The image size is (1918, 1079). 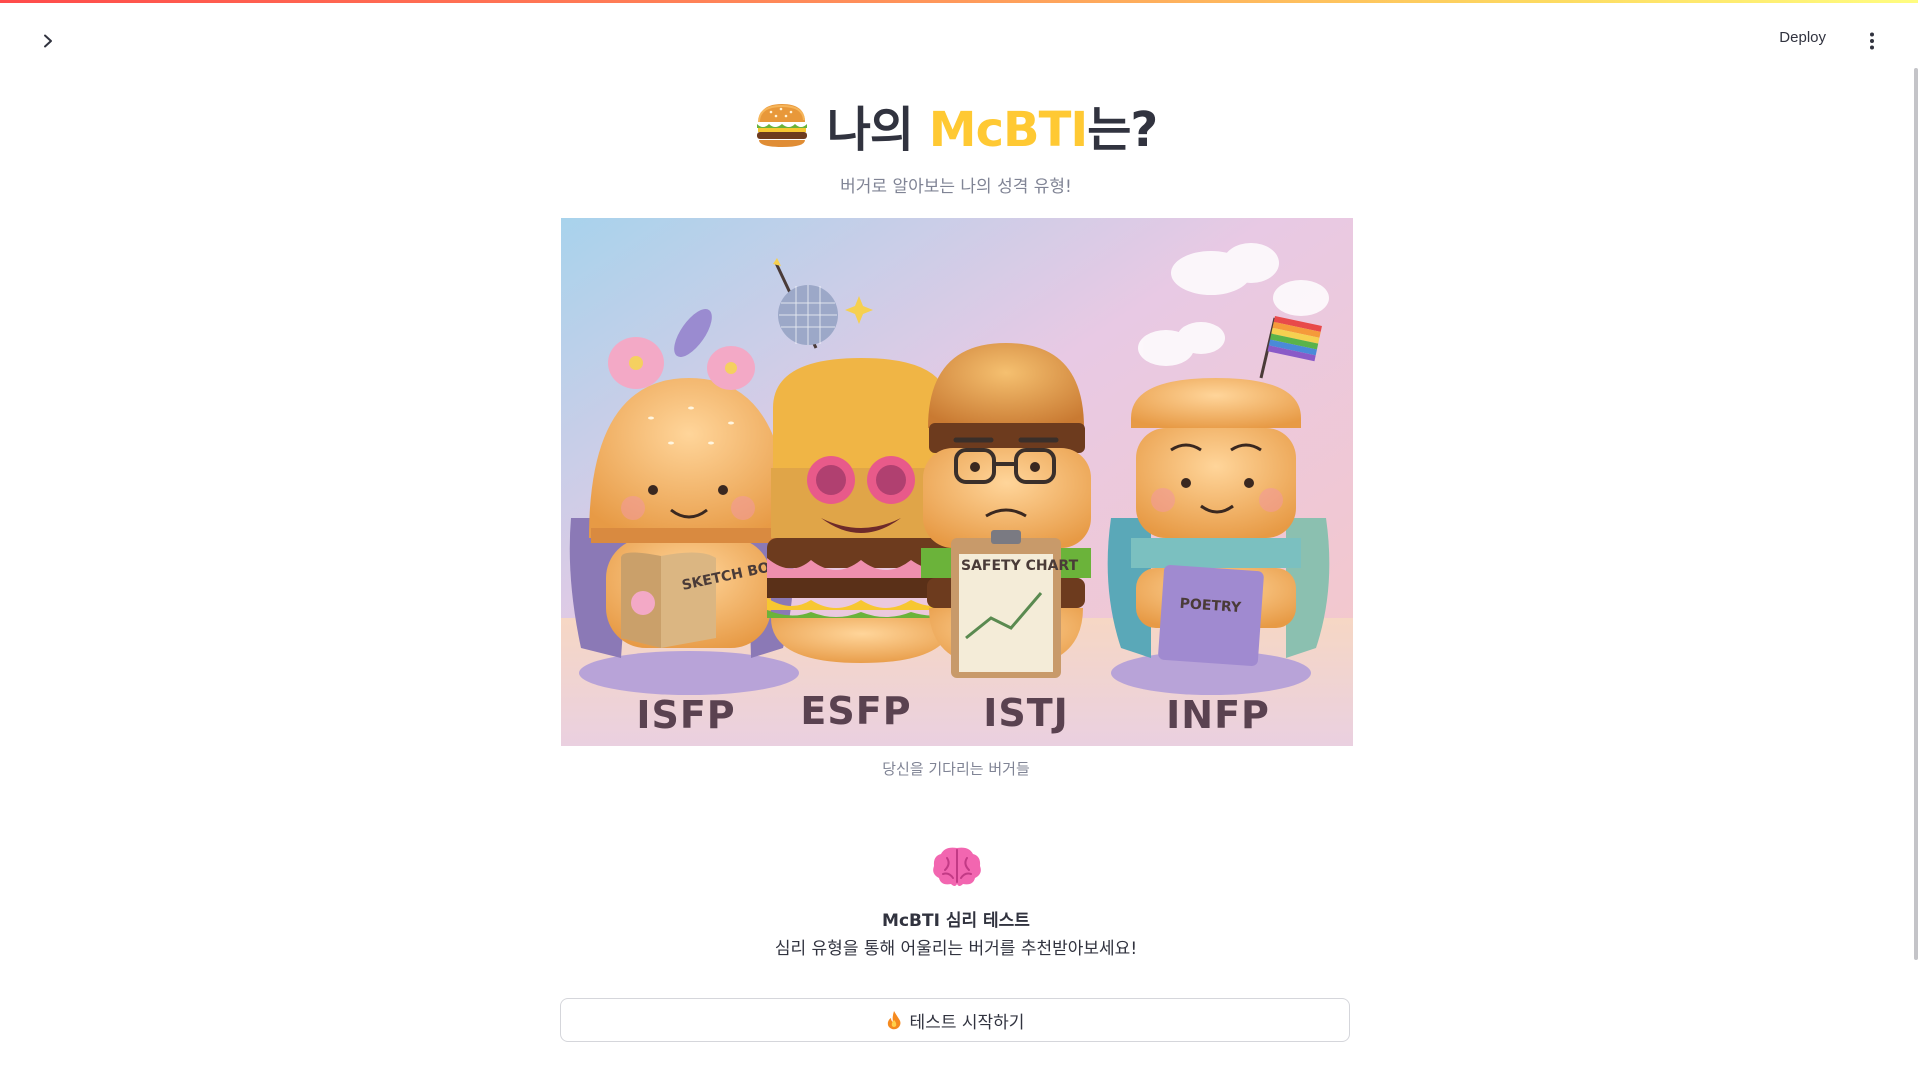 What do you see at coordinates (1802, 37) in the screenshot?
I see `deploy-button: Deploy` at bounding box center [1802, 37].